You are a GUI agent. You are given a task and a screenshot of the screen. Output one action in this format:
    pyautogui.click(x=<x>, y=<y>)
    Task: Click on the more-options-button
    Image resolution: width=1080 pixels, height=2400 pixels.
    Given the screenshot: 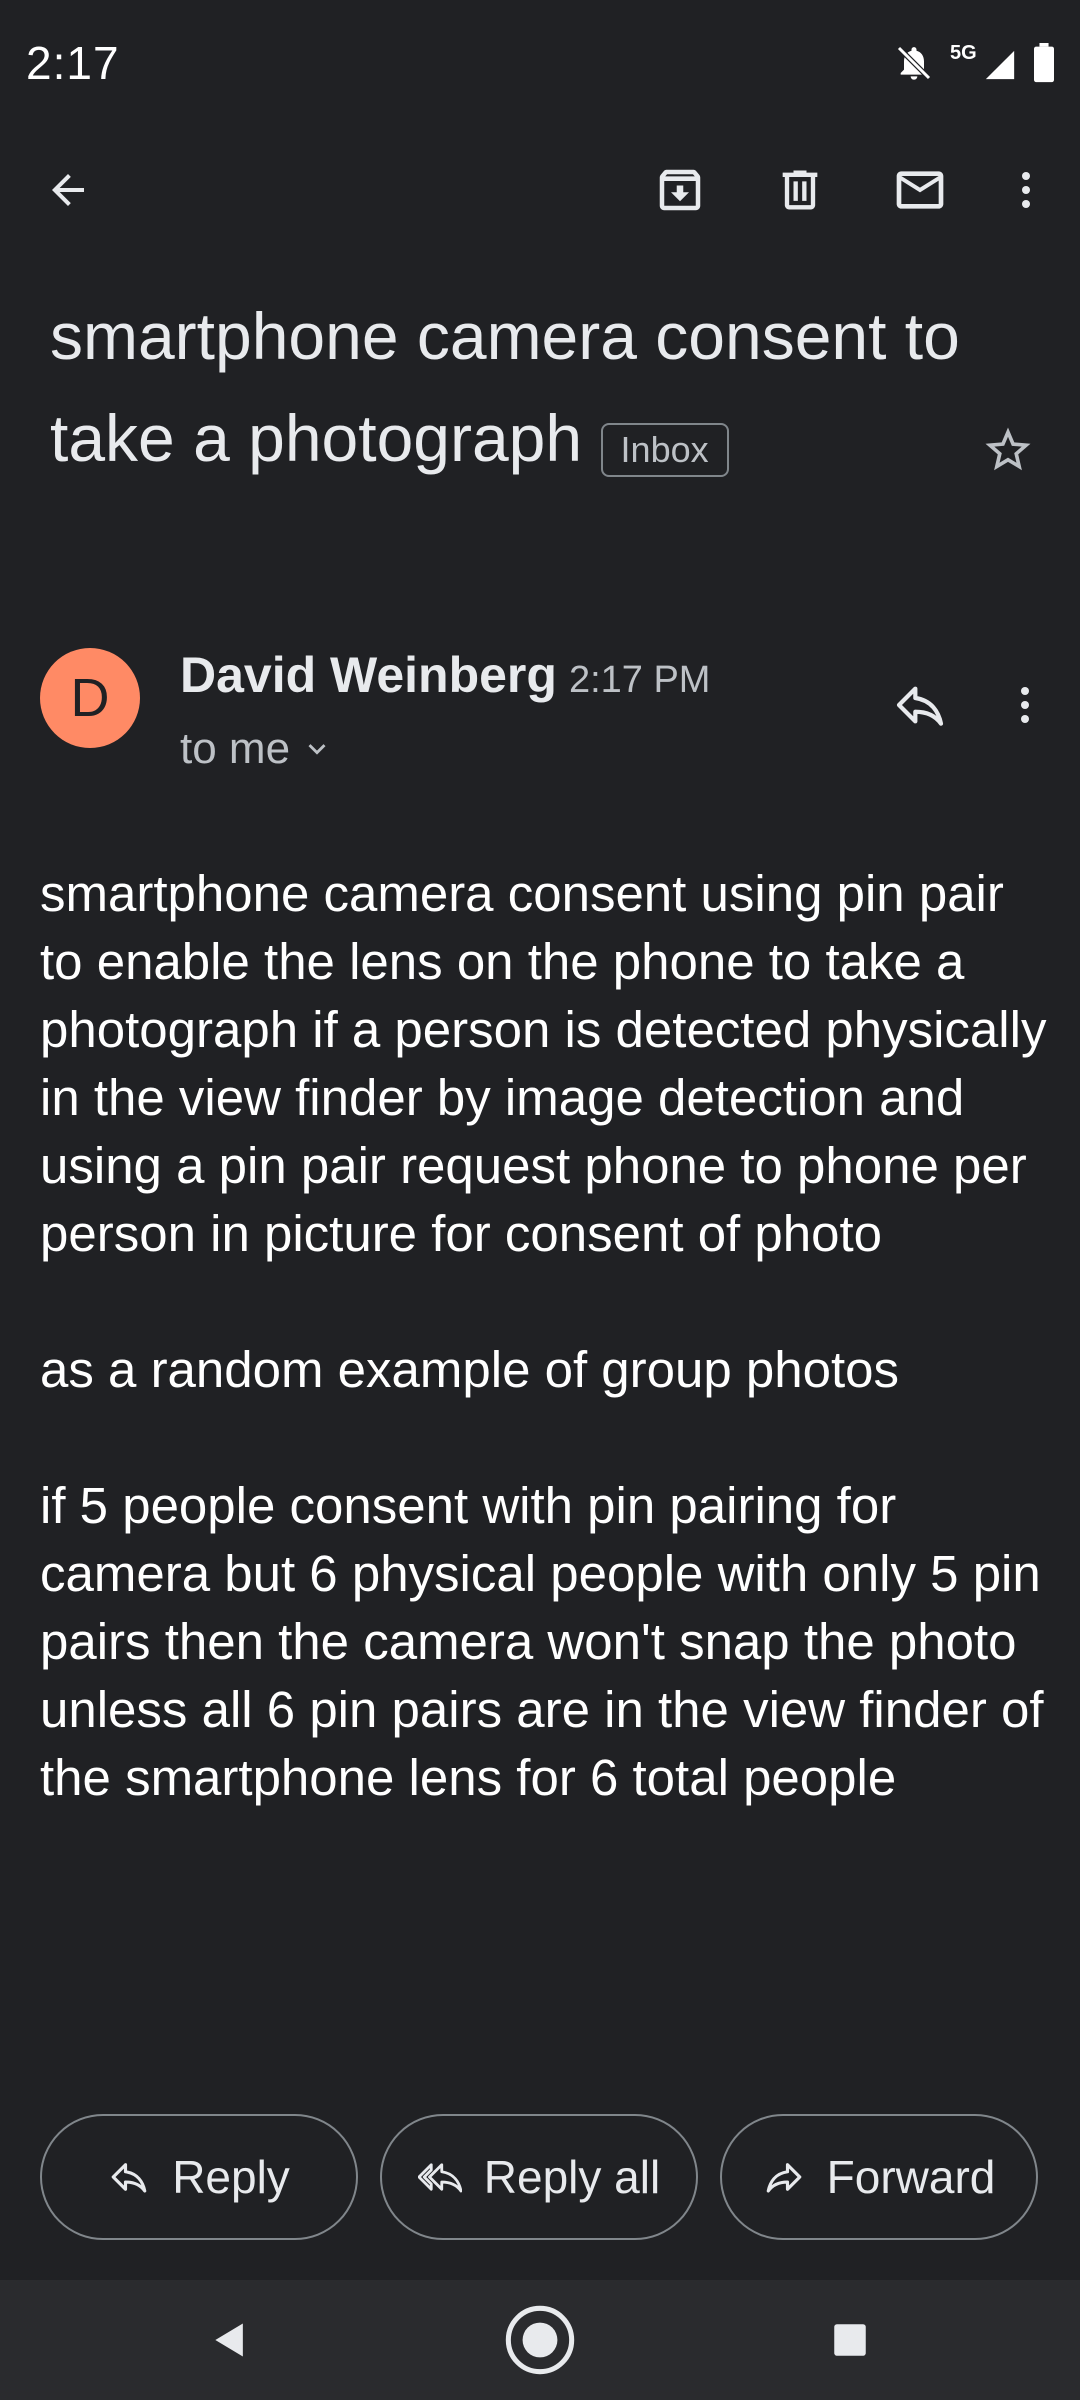 What is the action you would take?
    pyautogui.click(x=1026, y=190)
    